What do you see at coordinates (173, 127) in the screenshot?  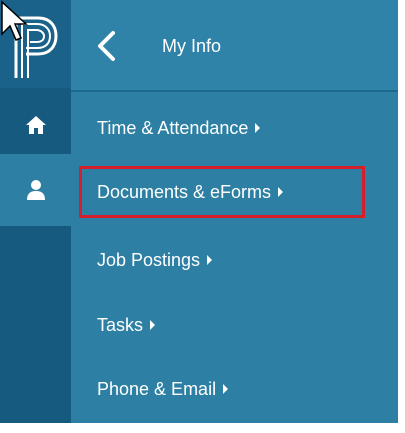 I see `menu-item-label: Time & Attendance` at bounding box center [173, 127].